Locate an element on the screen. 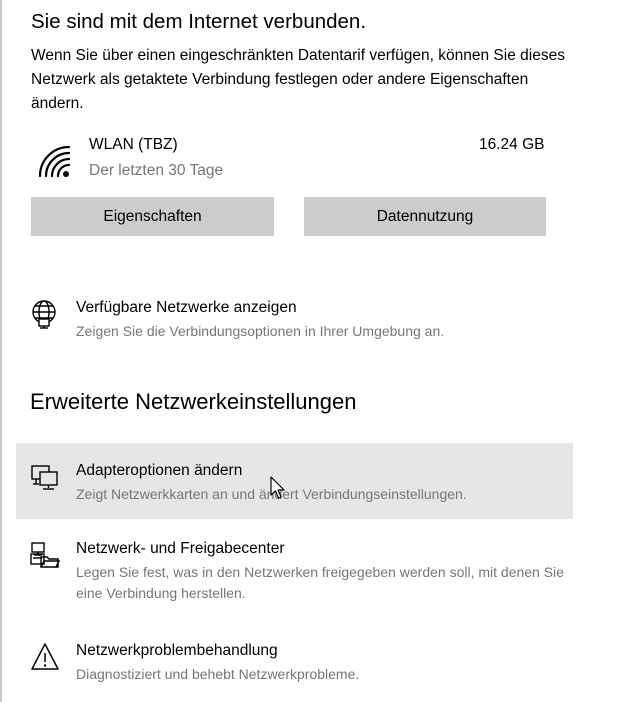 Image resolution: width=633 pixels, height=702 pixels. mouse-cursor-icon is located at coordinates (277, 487).